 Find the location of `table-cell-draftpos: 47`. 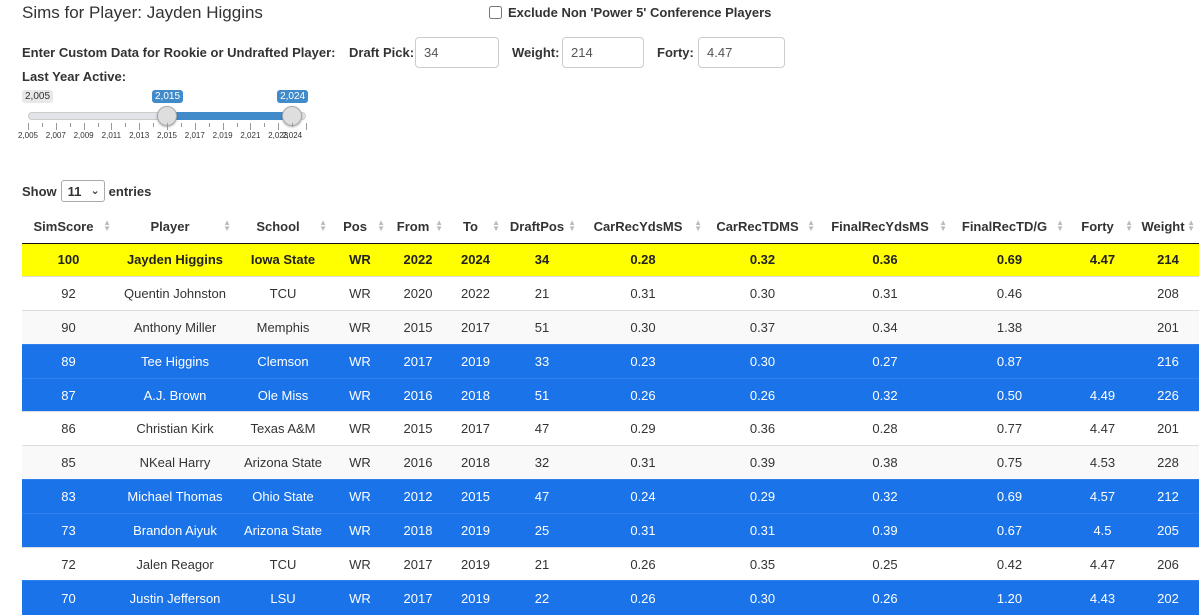

table-cell-draftpos: 47 is located at coordinates (542, 496).